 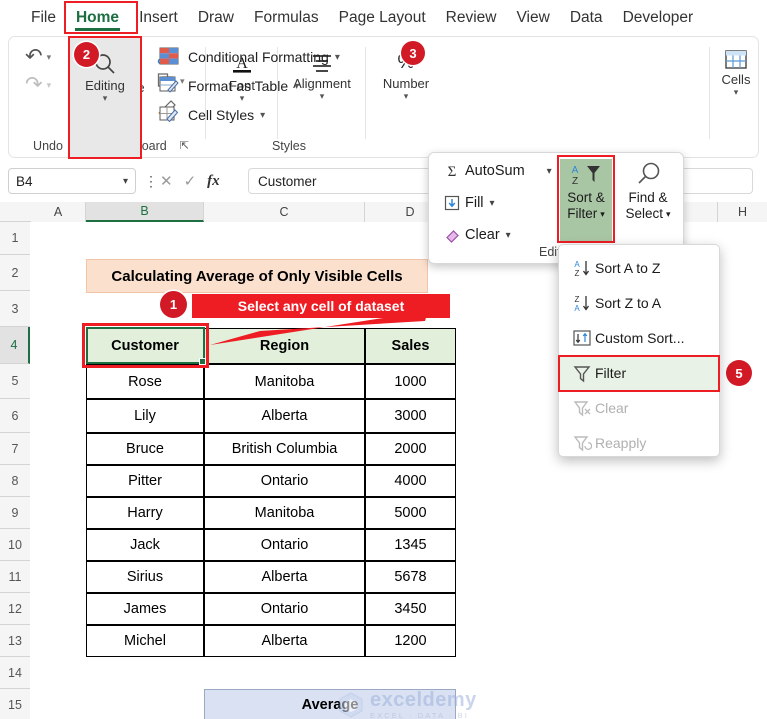 What do you see at coordinates (151, 181) in the screenshot?
I see `formula-bar-options-icon: ⋮` at bounding box center [151, 181].